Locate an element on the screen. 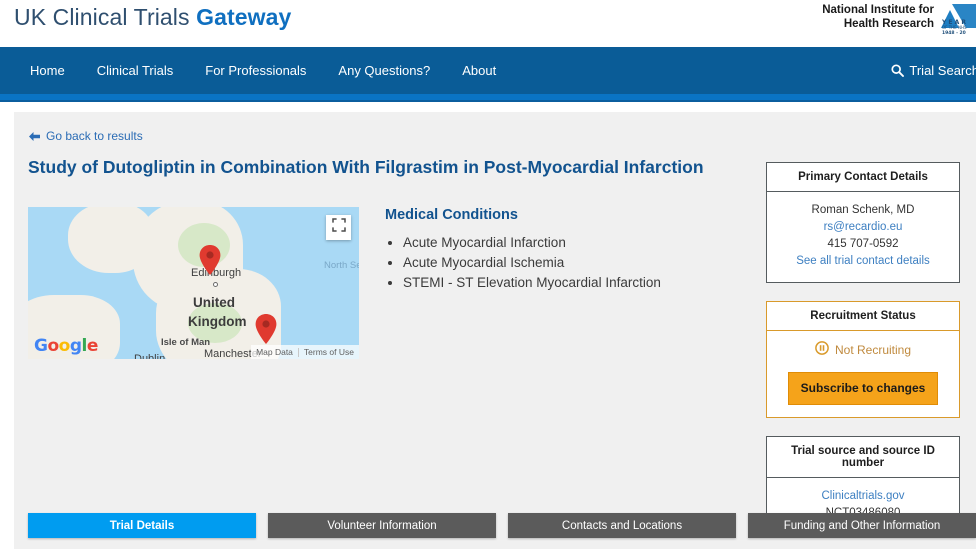 Image resolution: width=976 pixels, height=549 pixels. trial-search-button: Trial Search is located at coordinates (933, 70).